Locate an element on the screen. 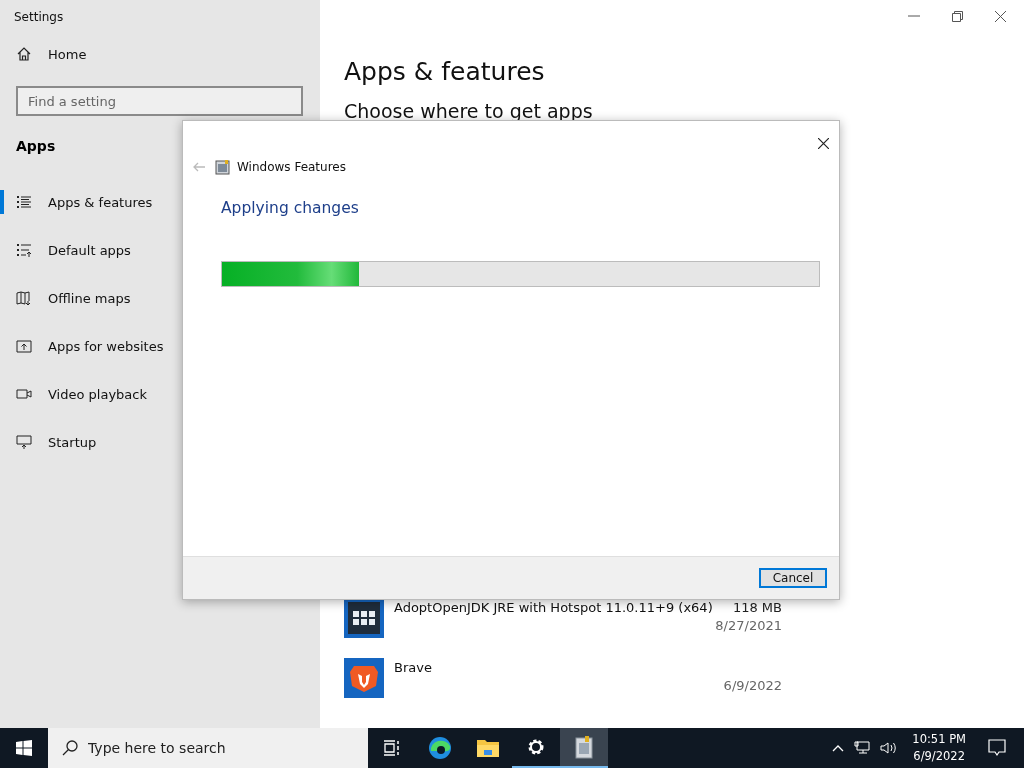 Image resolution: width=1024 pixels, height=768 pixels. browser-icon is located at coordinates (440, 748).